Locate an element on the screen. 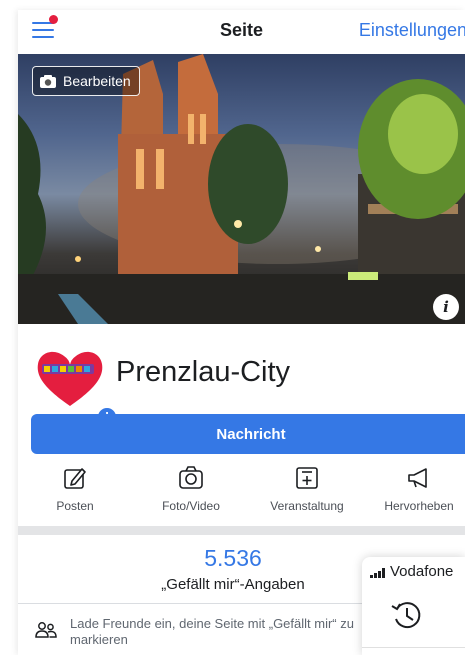 Image resolution: width=465 pixels, height=655 pixels. section-divider is located at coordinates (241, 530).